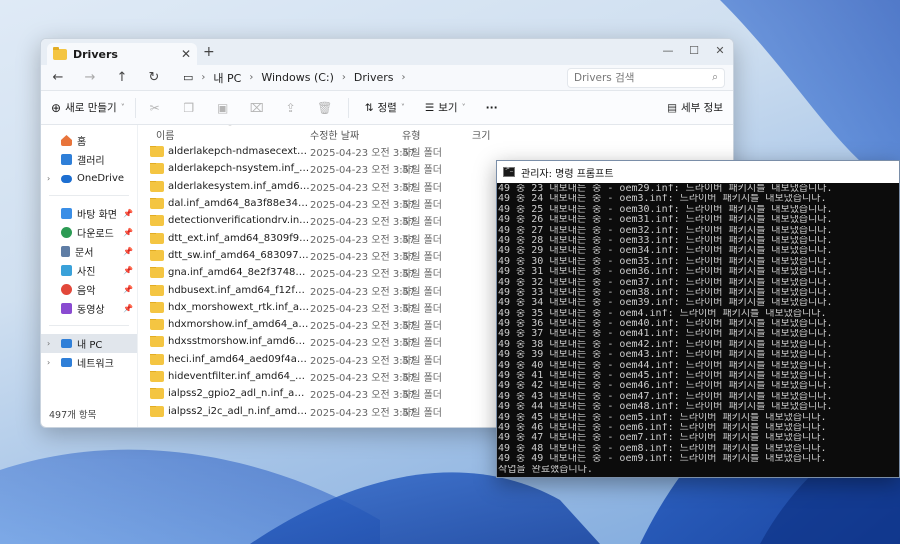 The width and height of the screenshot is (900, 544). I want to click on nav-item-documents: 문서 📌, so click(89, 251).